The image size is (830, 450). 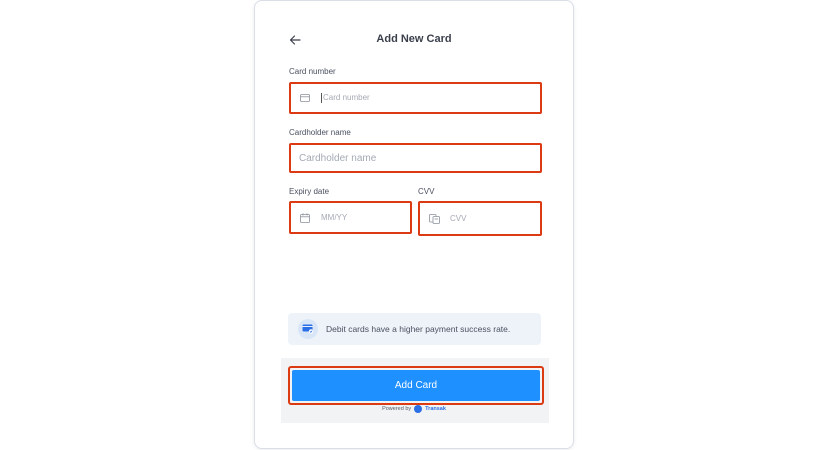 What do you see at coordinates (308, 329) in the screenshot?
I see `card-check-icon` at bounding box center [308, 329].